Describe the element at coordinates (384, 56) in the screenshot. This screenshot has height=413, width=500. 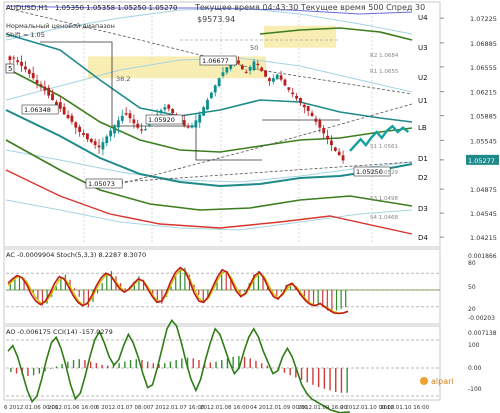
I see `pivot-value-label: R2 1.0684` at that location.